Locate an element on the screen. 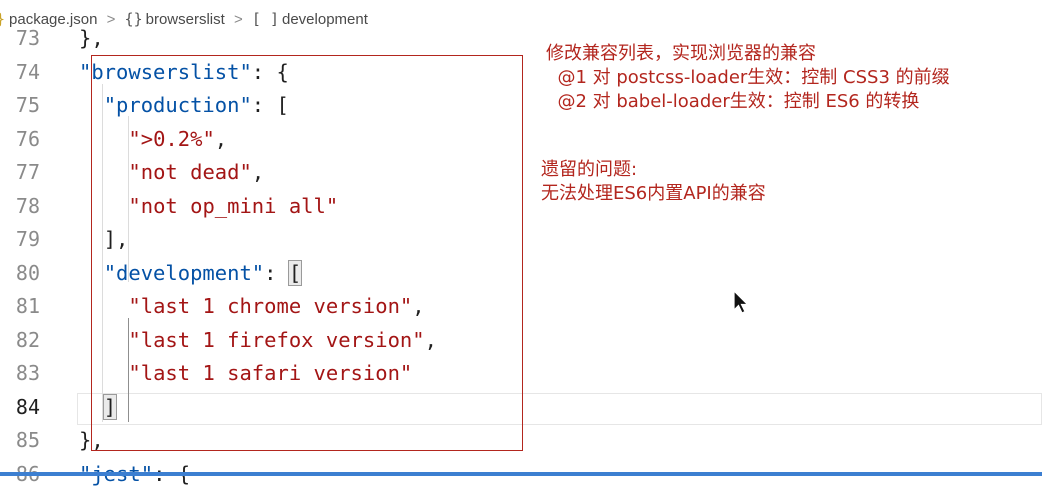 The width and height of the screenshot is (1042, 491). annotation-note-issue: 遗留的问题: 无法处理ES6内置API的兼容 is located at coordinates (653, 182).